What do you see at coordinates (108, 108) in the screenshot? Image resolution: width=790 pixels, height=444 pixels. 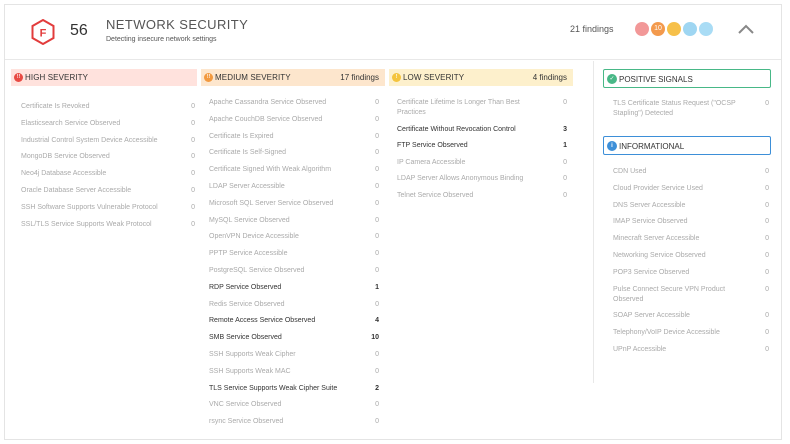 I see `high-finding-row: Certificate Is Revoked 0` at bounding box center [108, 108].